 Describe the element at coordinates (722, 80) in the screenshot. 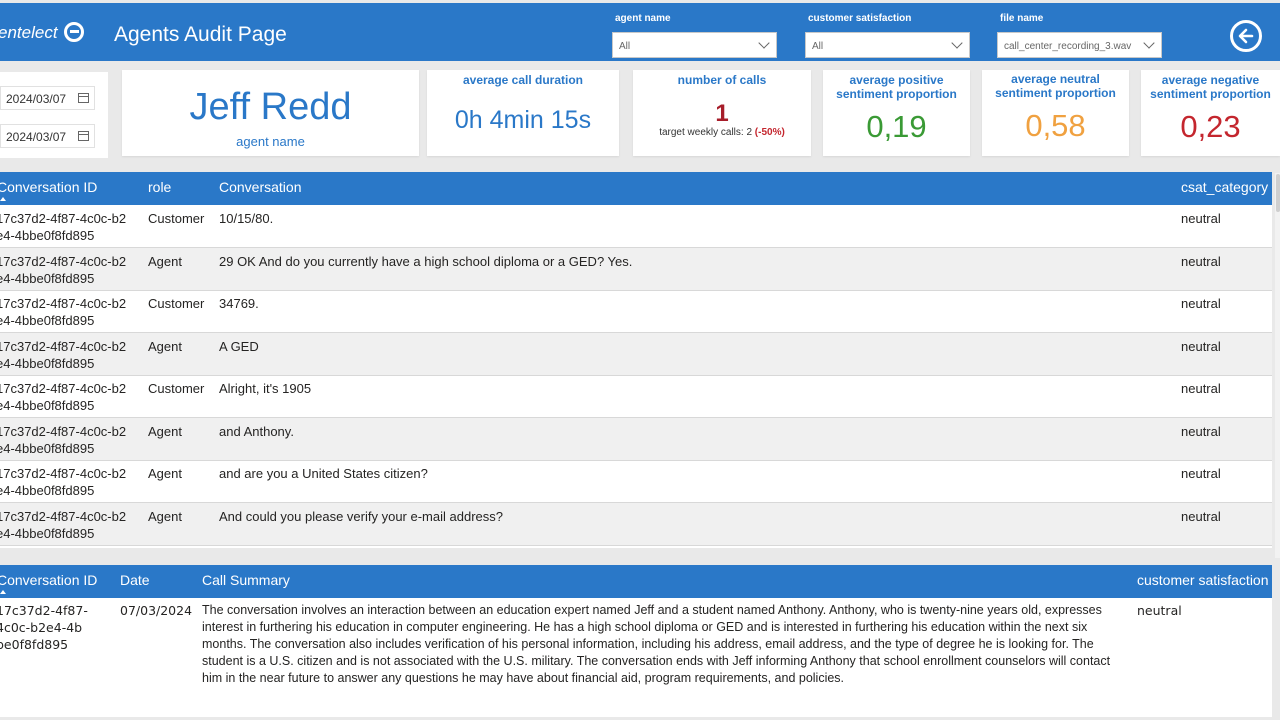

I see `number-of-calls-title: number of calls` at that location.